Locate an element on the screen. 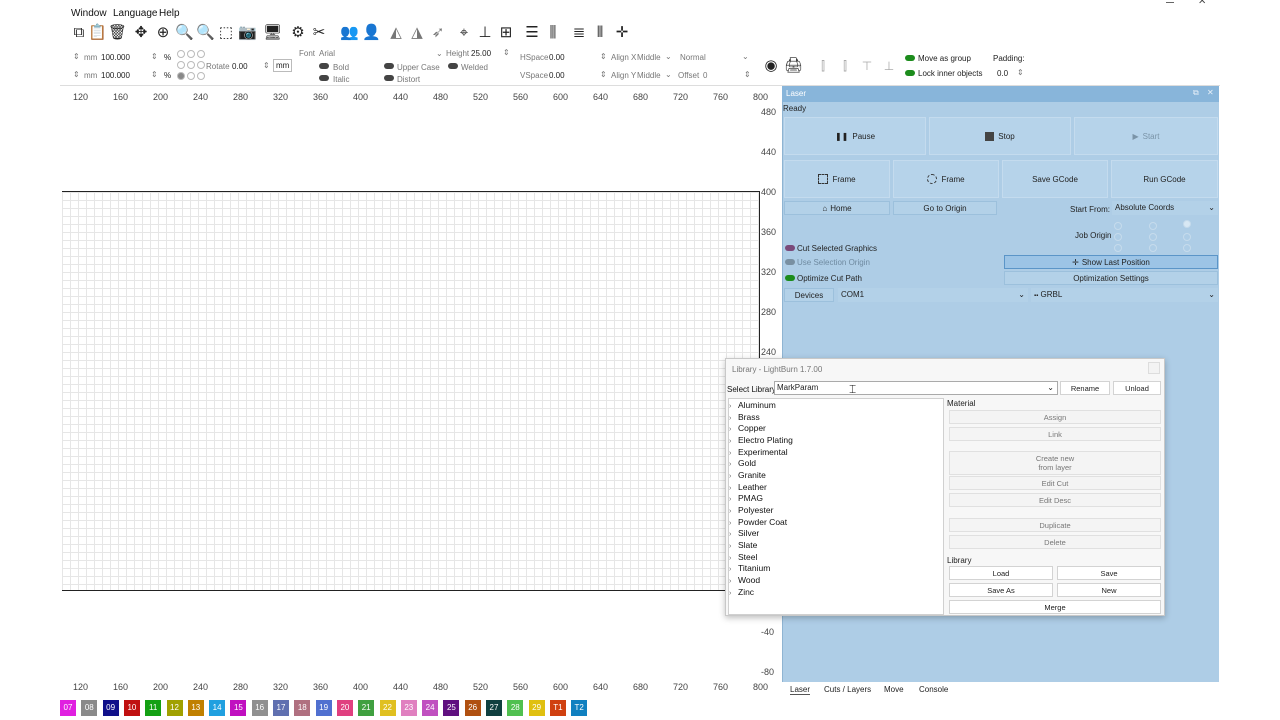 The height and width of the screenshot is (720, 1280). float-icon: ⧉ is located at coordinates (1196, 93).